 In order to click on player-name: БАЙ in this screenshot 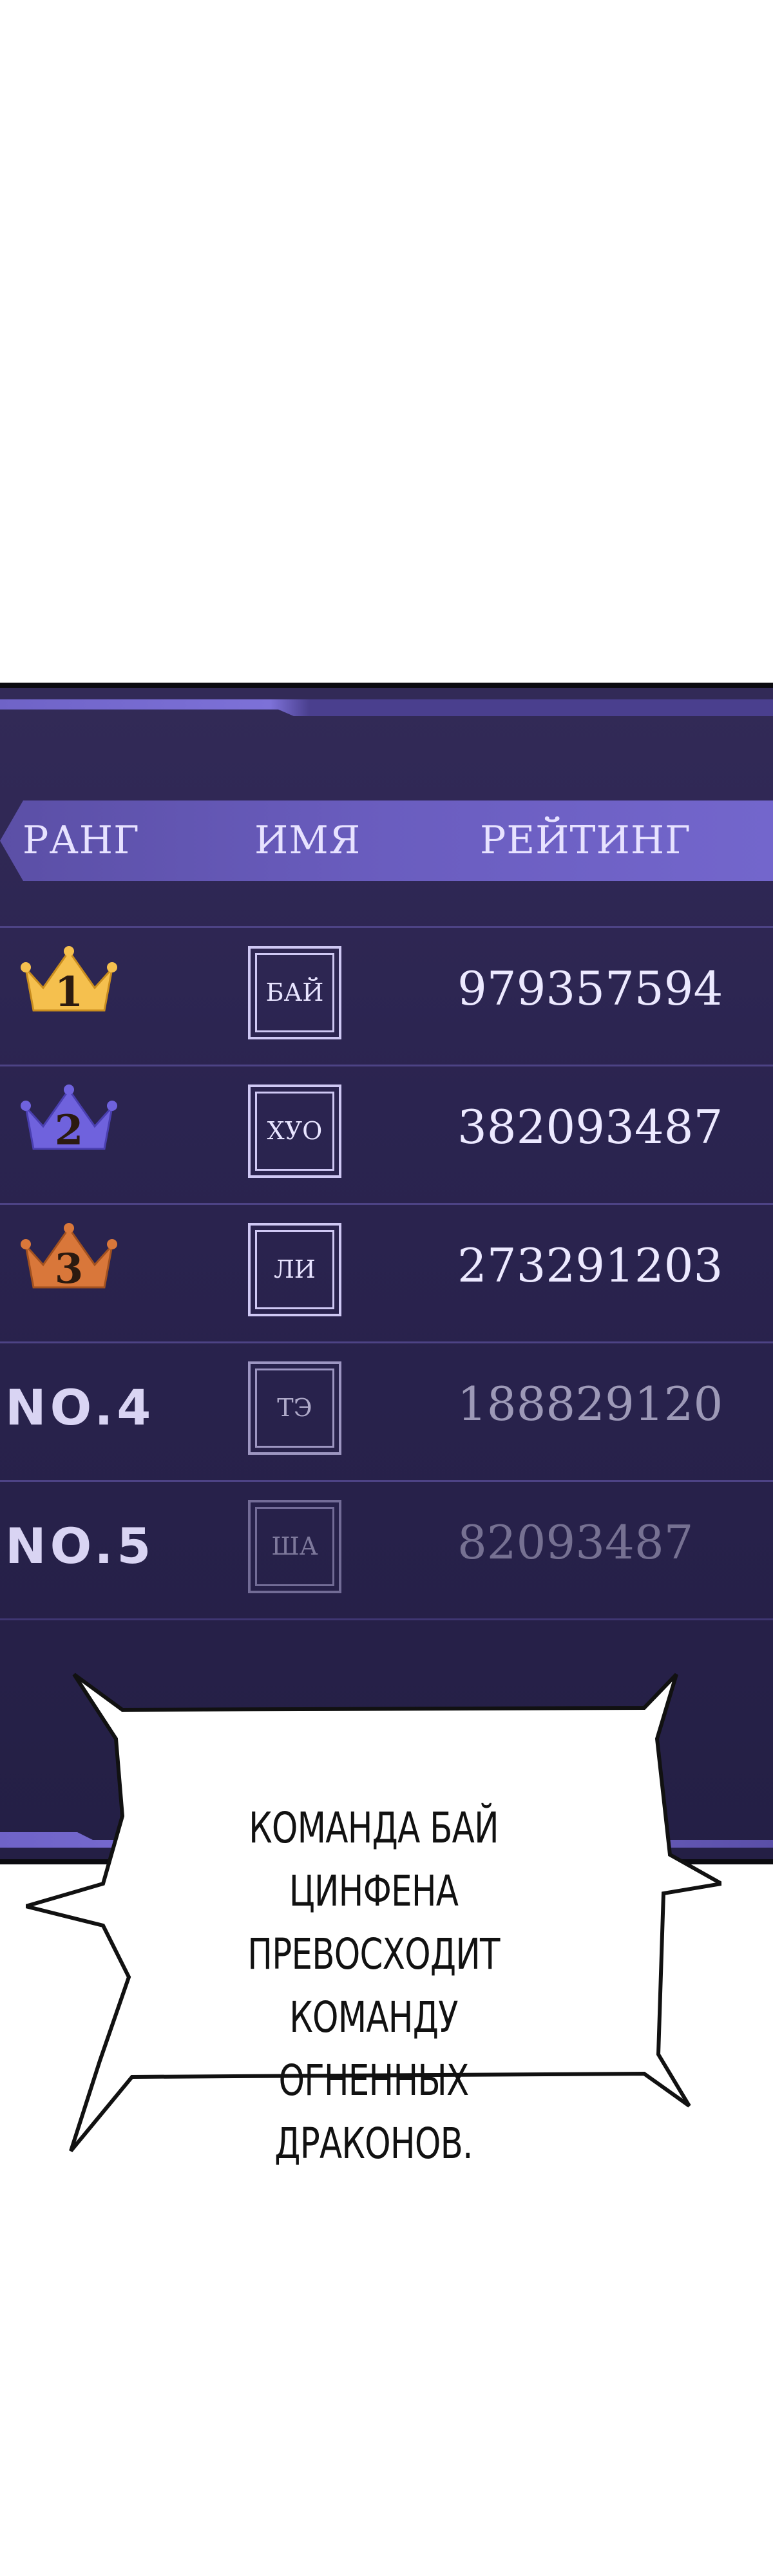, I will do `click(294, 993)`.